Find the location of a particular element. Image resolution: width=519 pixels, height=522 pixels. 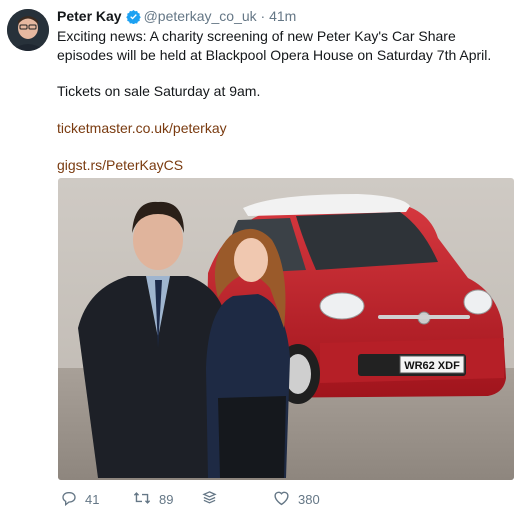

avatar is located at coordinates (28, 30).